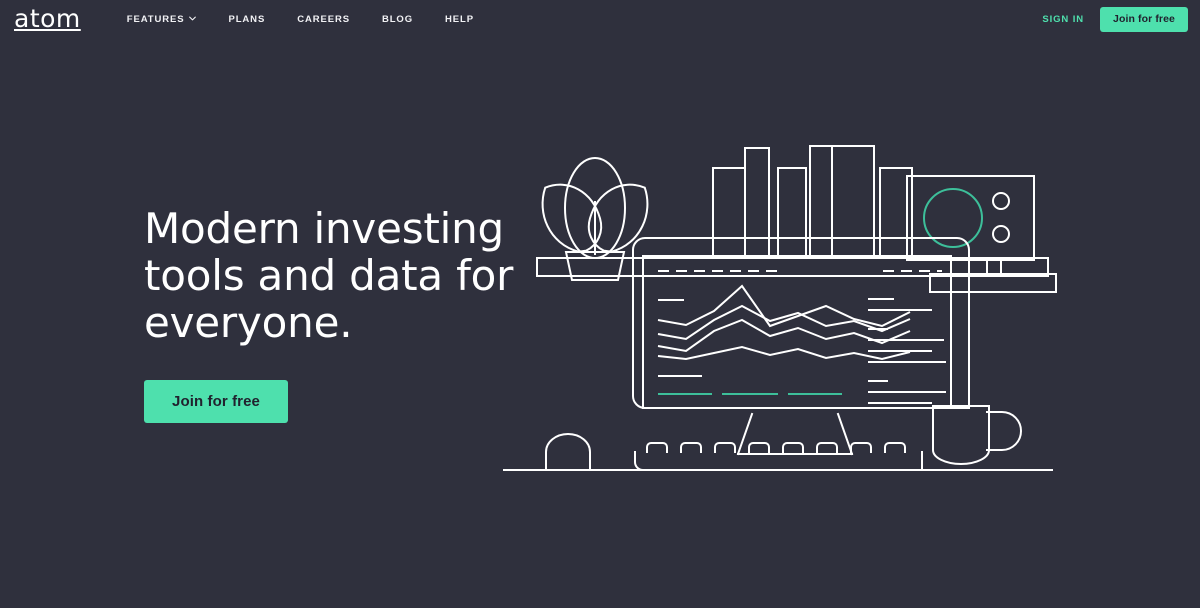 The image size is (1200, 608). I want to click on books-icon, so click(812, 202).